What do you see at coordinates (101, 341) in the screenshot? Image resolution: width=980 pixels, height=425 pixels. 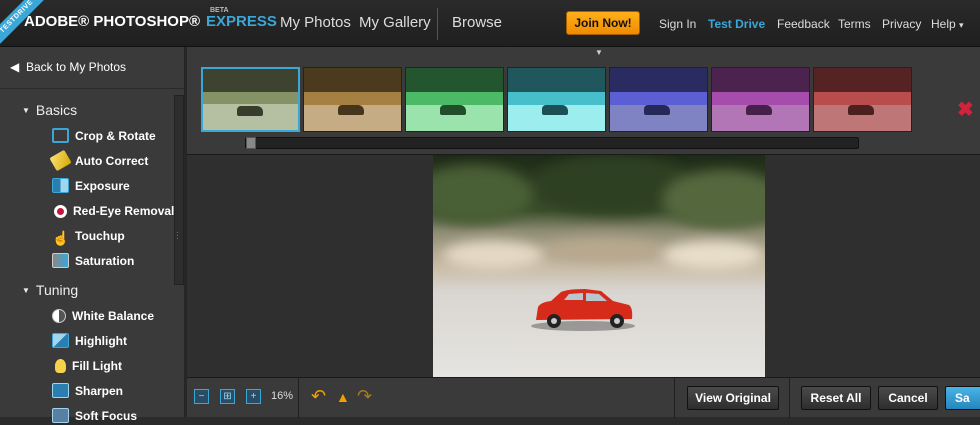 I see `tool-label: Highlight` at bounding box center [101, 341].